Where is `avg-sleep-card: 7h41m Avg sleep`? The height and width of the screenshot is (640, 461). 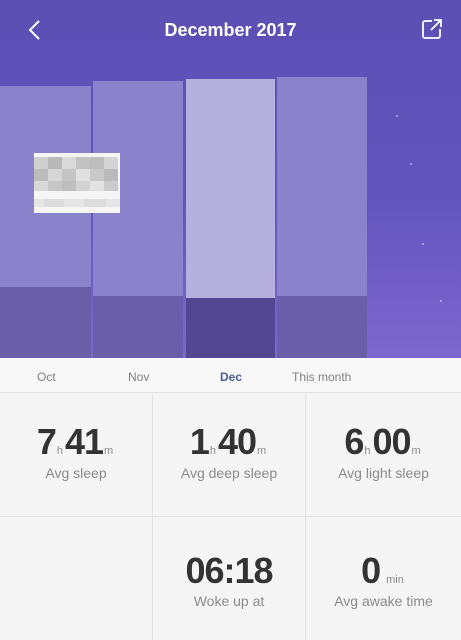 avg-sleep-card: 7h41m Avg sleep is located at coordinates (76, 455).